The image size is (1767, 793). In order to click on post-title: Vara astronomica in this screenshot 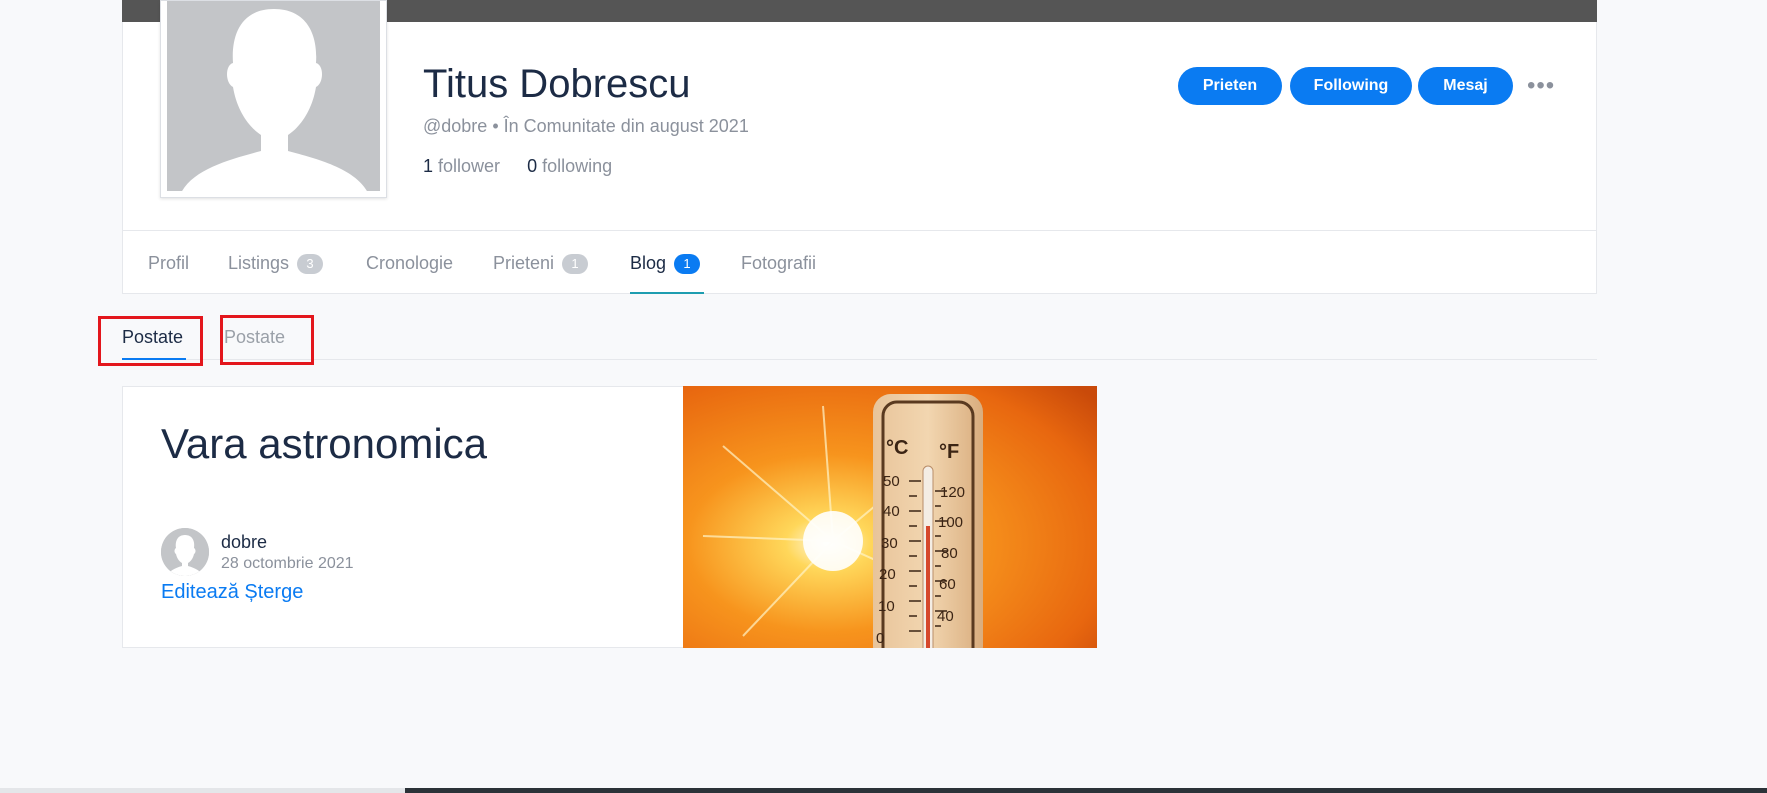, I will do `click(324, 444)`.